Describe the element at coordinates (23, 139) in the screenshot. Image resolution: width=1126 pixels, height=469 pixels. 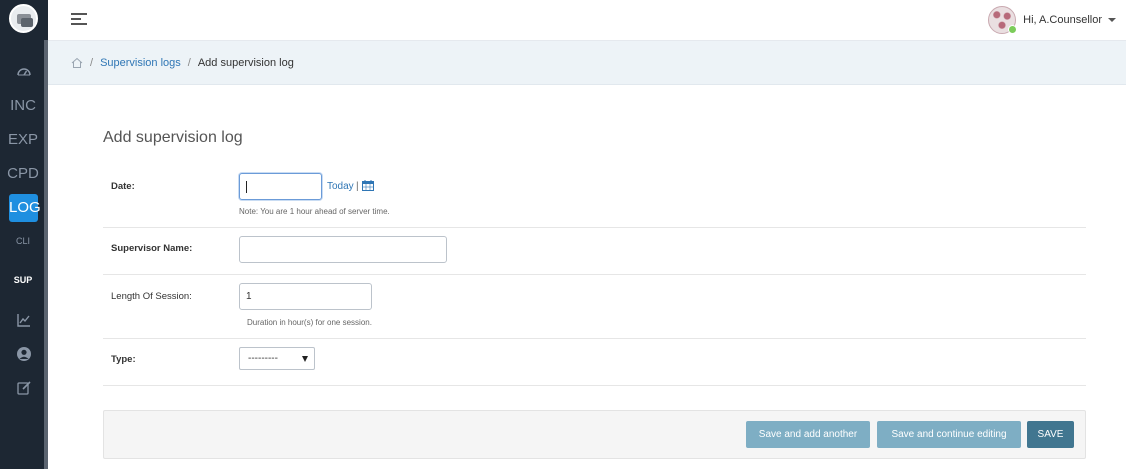
I see `sidebar-item-exp: EXP` at that location.